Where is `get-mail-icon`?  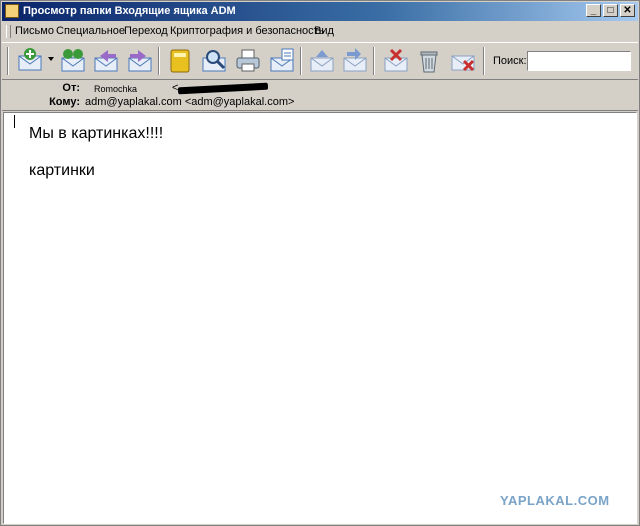 get-mail-icon is located at coordinates (73, 60).